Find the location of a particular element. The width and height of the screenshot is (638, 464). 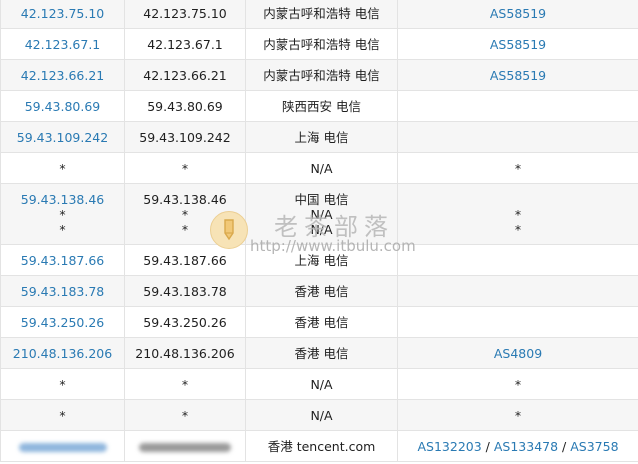

hostname-cell: 59.43.138.46 * * is located at coordinates (185, 214).